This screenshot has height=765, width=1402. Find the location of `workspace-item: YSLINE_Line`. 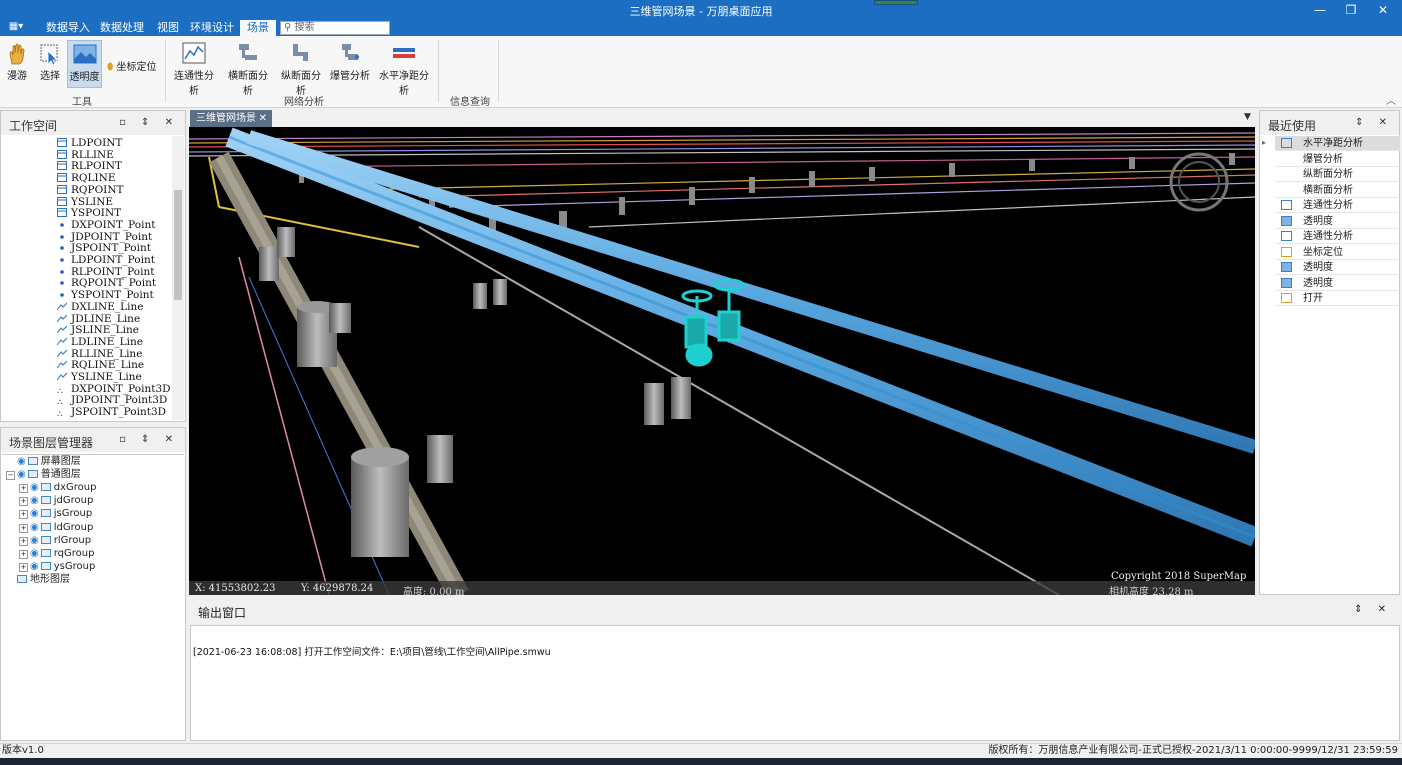

workspace-item: YSLINE_Line is located at coordinates (99, 377).